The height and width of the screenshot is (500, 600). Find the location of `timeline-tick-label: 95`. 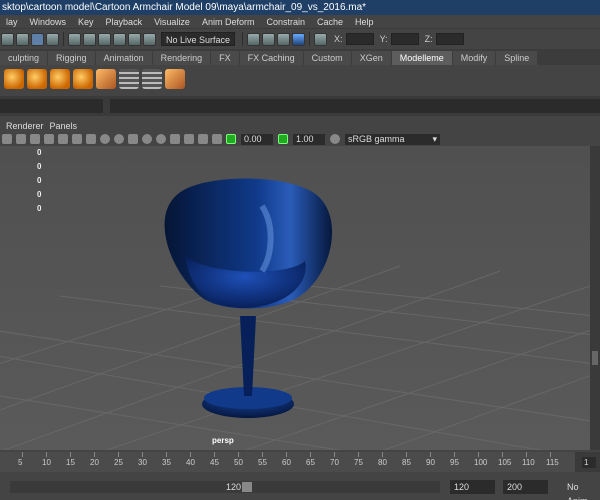

timeline-tick-label: 95 is located at coordinates (454, 462).